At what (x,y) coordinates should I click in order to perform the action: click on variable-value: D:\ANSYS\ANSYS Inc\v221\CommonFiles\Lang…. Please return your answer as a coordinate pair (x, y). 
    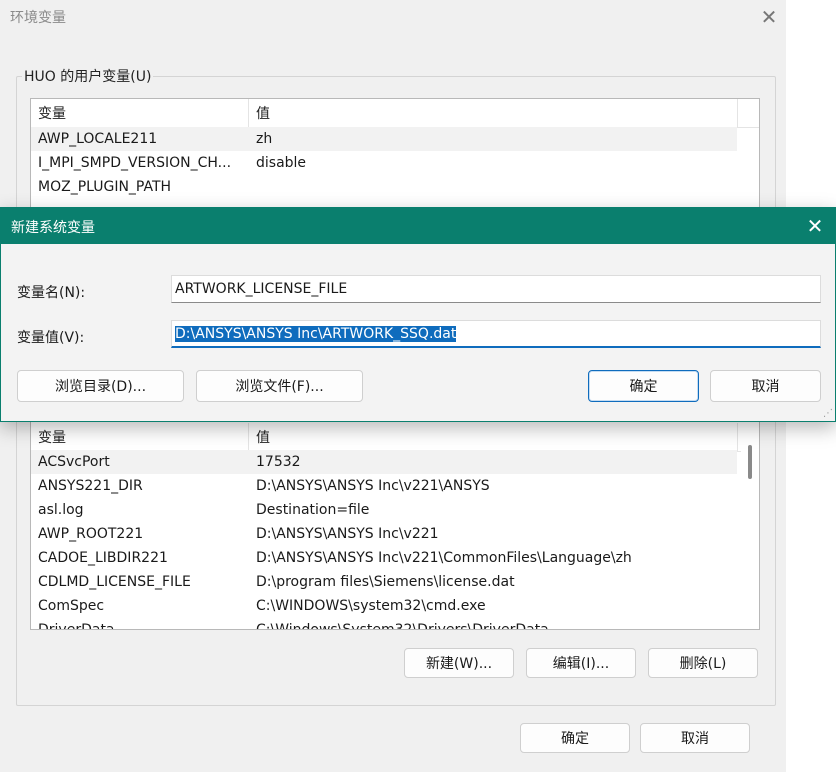
    Looking at the image, I should click on (444, 558).